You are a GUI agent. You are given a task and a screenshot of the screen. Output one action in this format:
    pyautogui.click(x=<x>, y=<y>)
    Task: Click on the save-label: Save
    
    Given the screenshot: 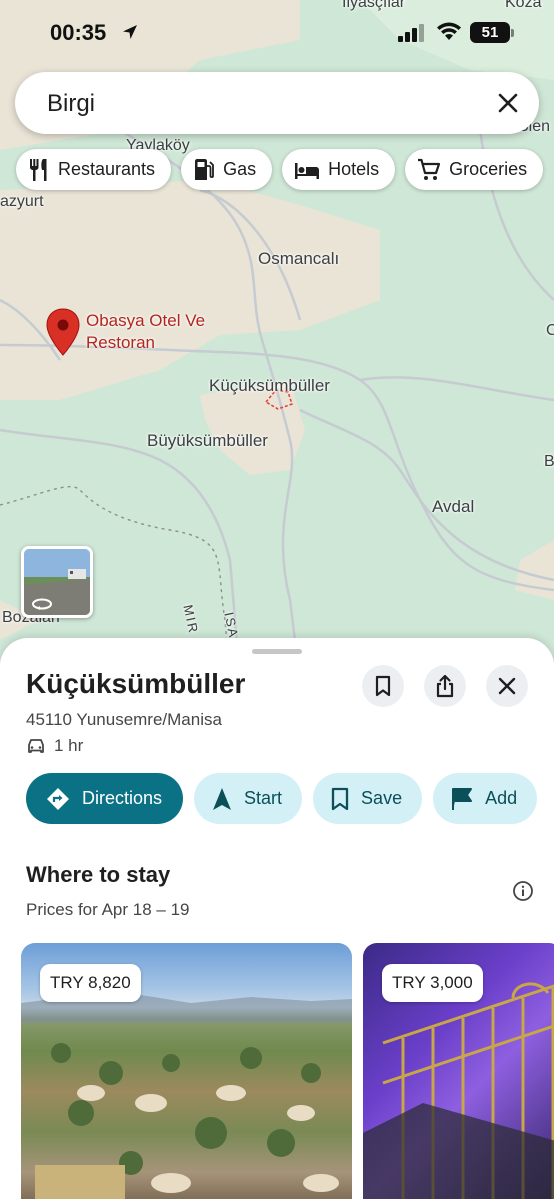 What is the action you would take?
    pyautogui.click(x=382, y=798)
    